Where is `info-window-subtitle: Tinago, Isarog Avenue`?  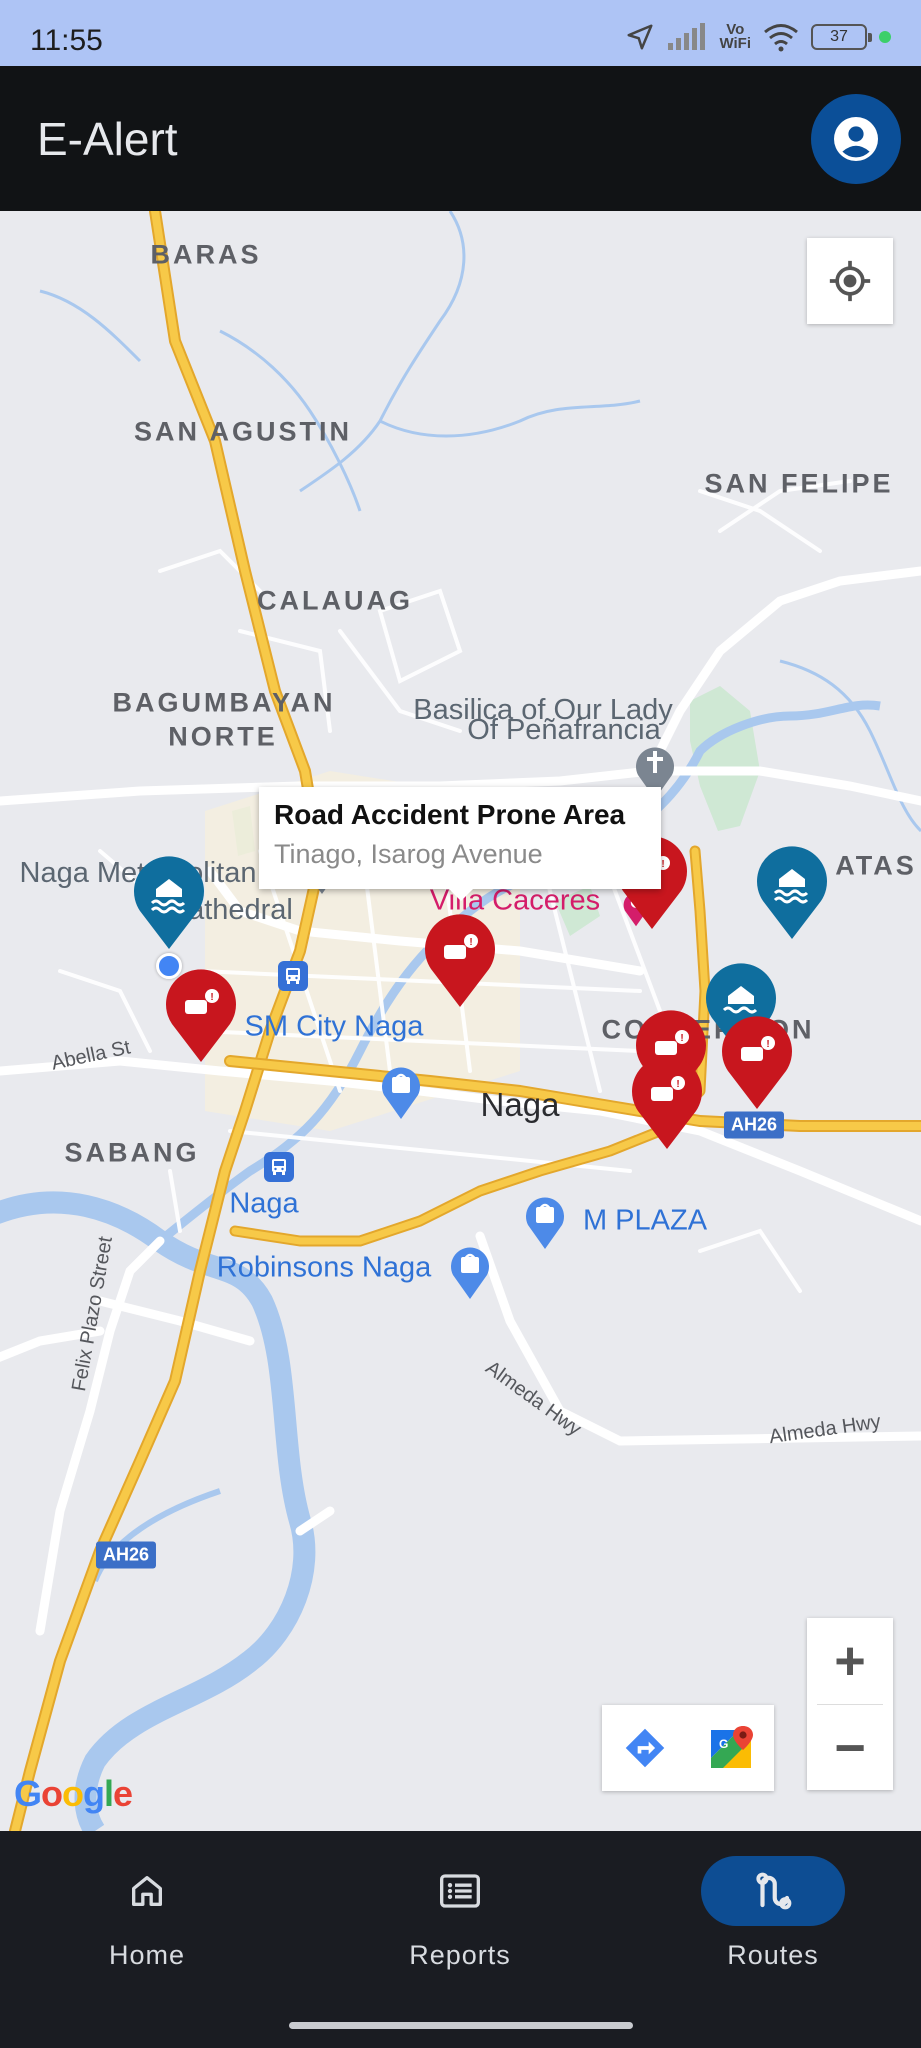 info-window-subtitle: Tinago, Isarog Avenue is located at coordinates (408, 854).